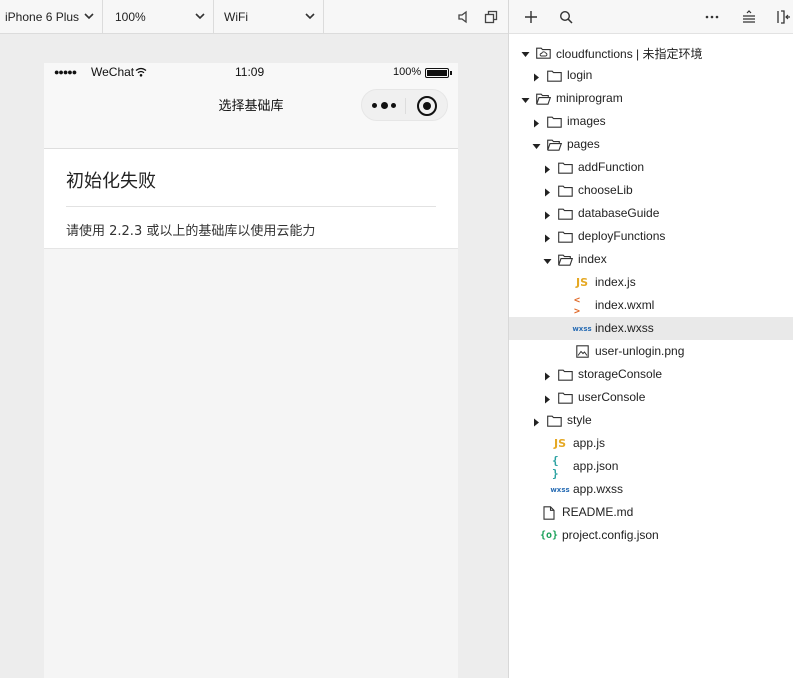 The width and height of the screenshot is (793, 678). What do you see at coordinates (130, 17) in the screenshot?
I see `zoom-select-value: 100%` at bounding box center [130, 17].